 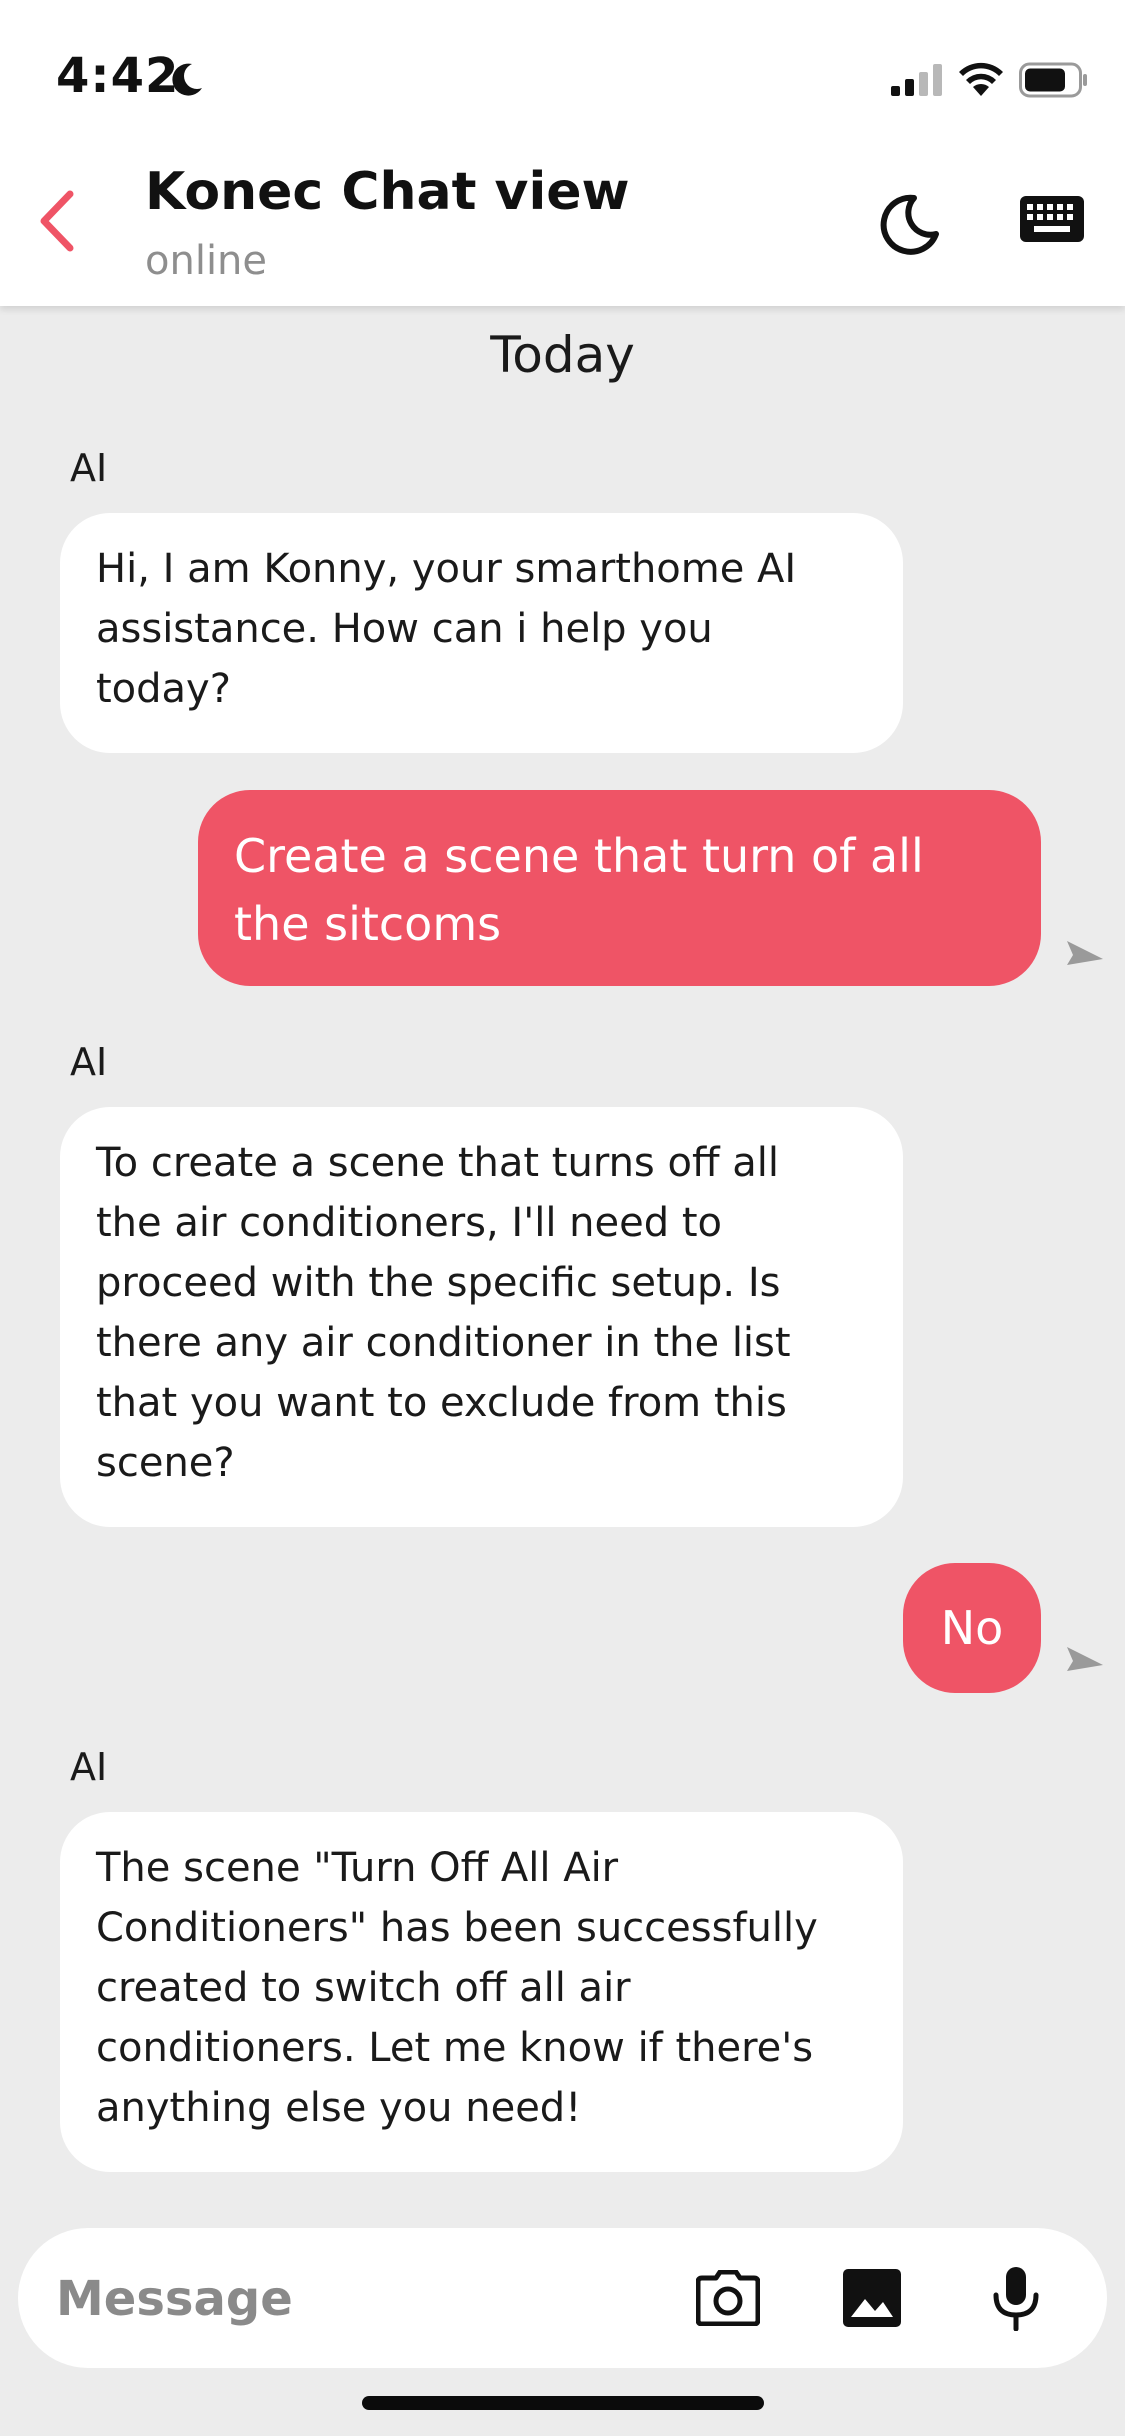 I want to click on chevron-left-icon, so click(x=57, y=221).